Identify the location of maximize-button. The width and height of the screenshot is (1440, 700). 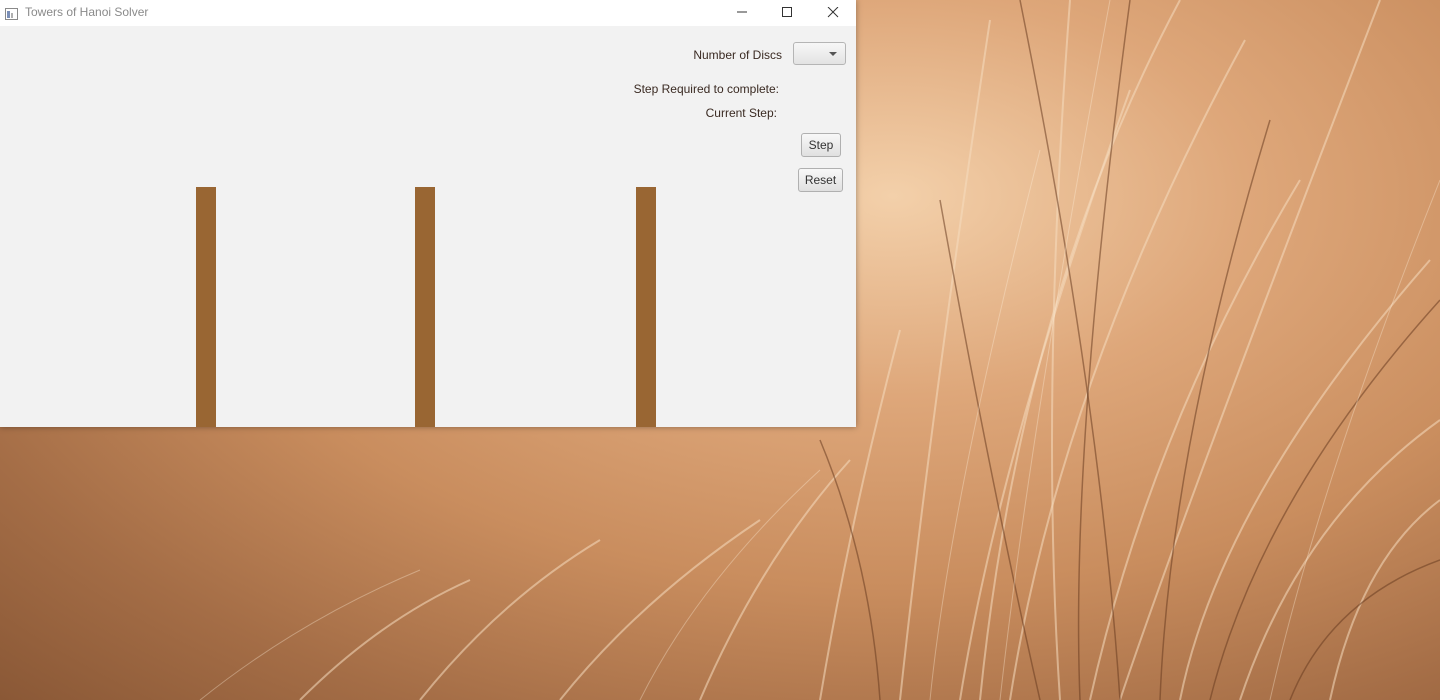
(787, 13).